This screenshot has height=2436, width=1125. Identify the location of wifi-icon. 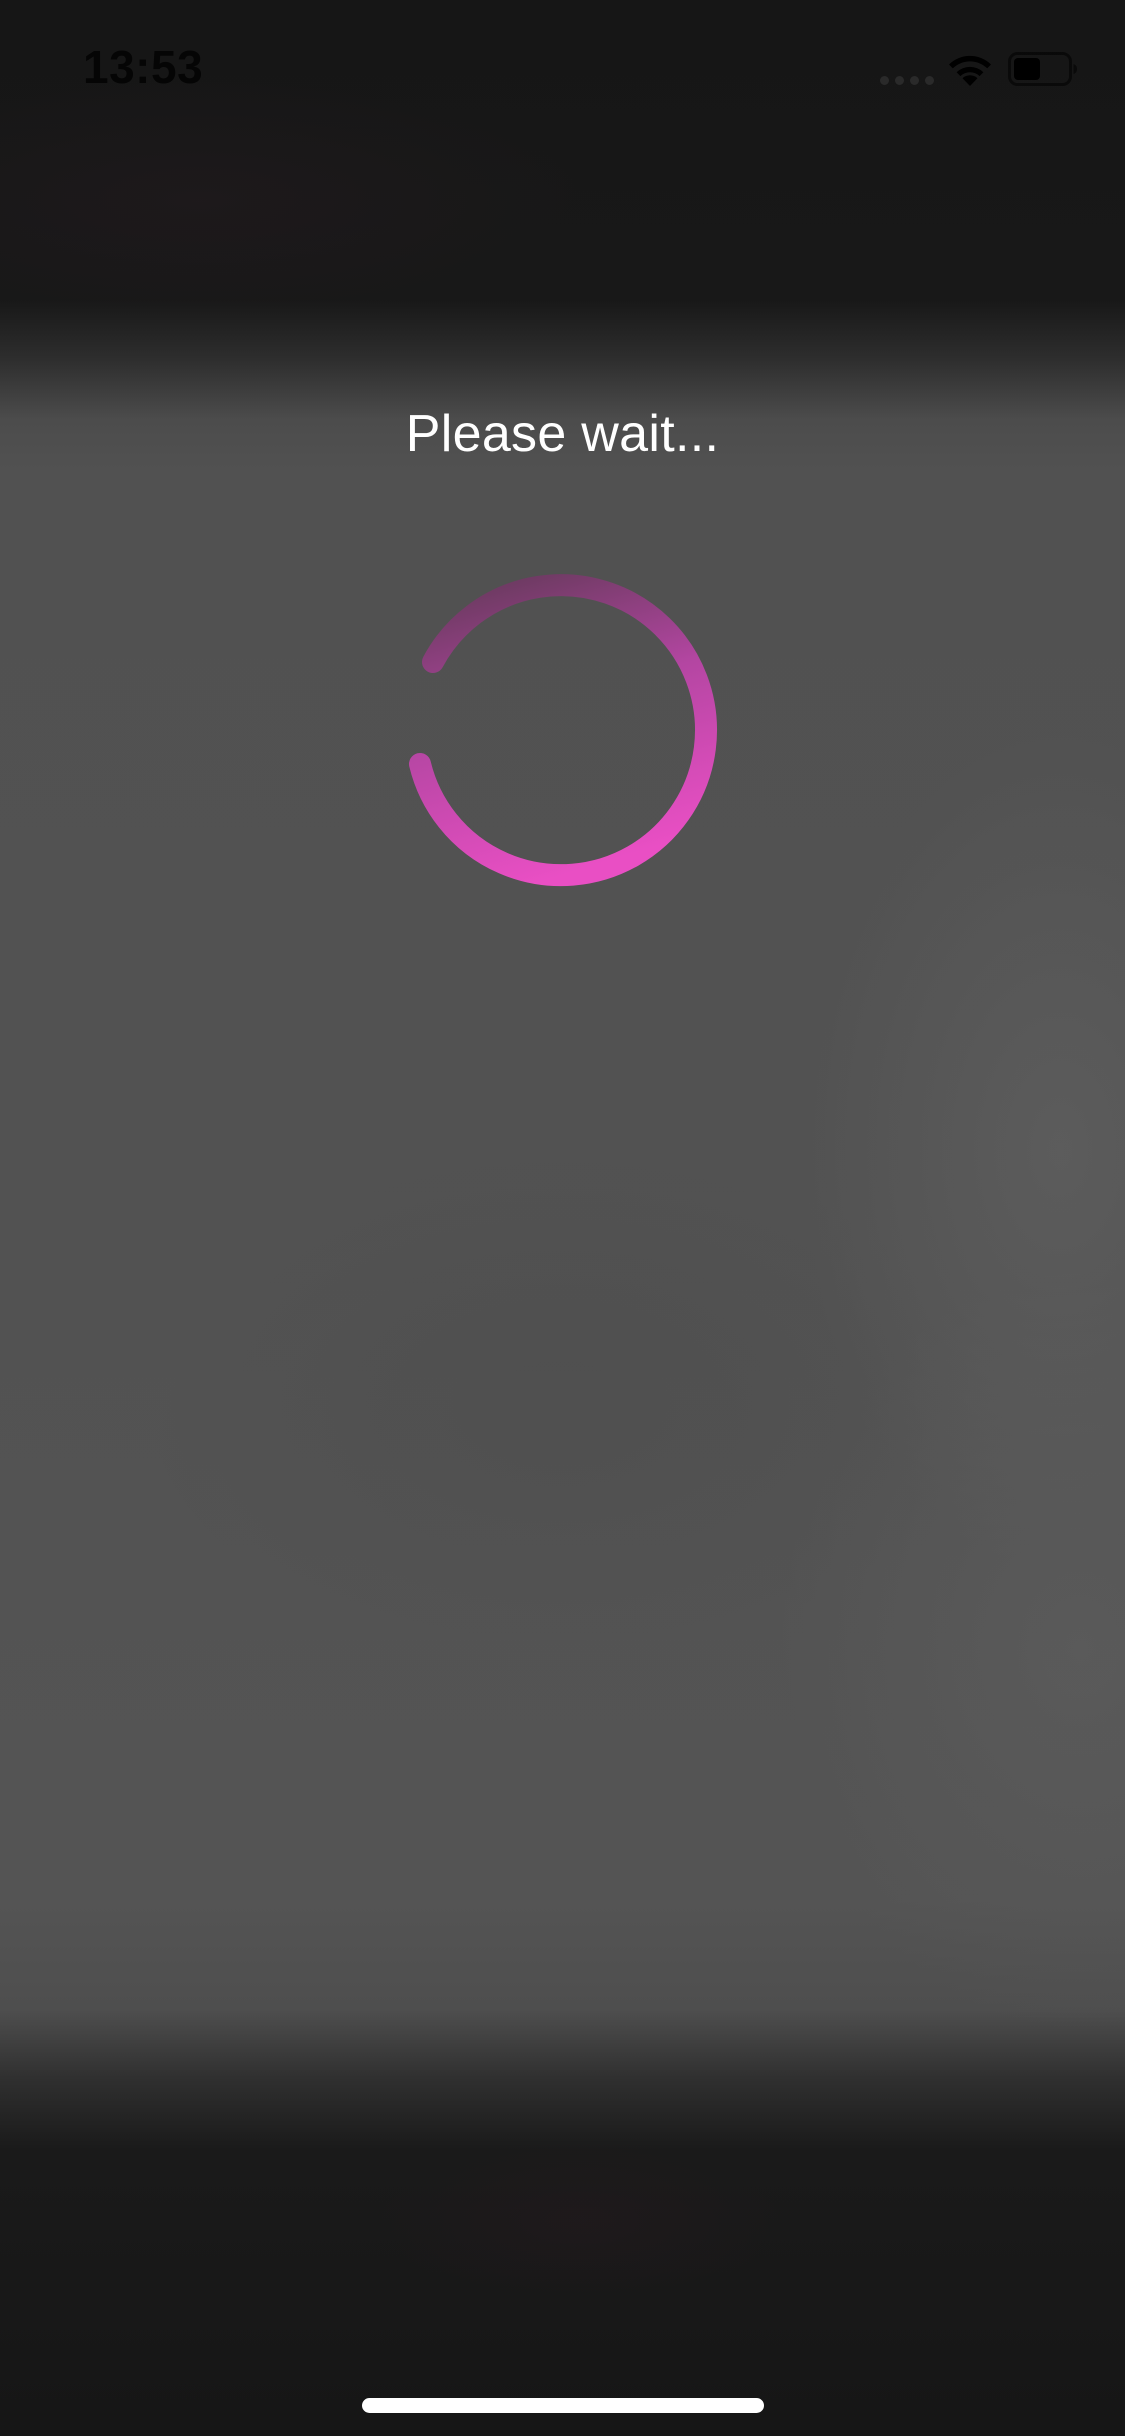
(970, 70).